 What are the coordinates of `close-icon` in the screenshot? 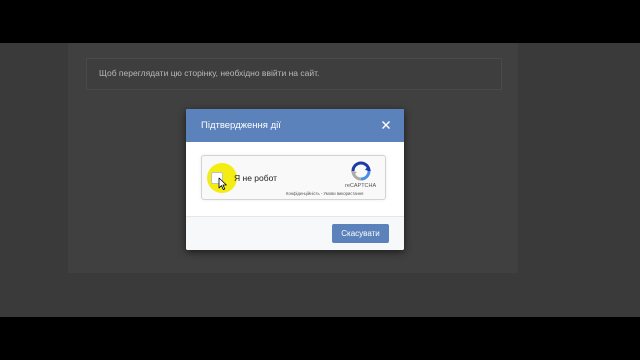 It's located at (386, 125).